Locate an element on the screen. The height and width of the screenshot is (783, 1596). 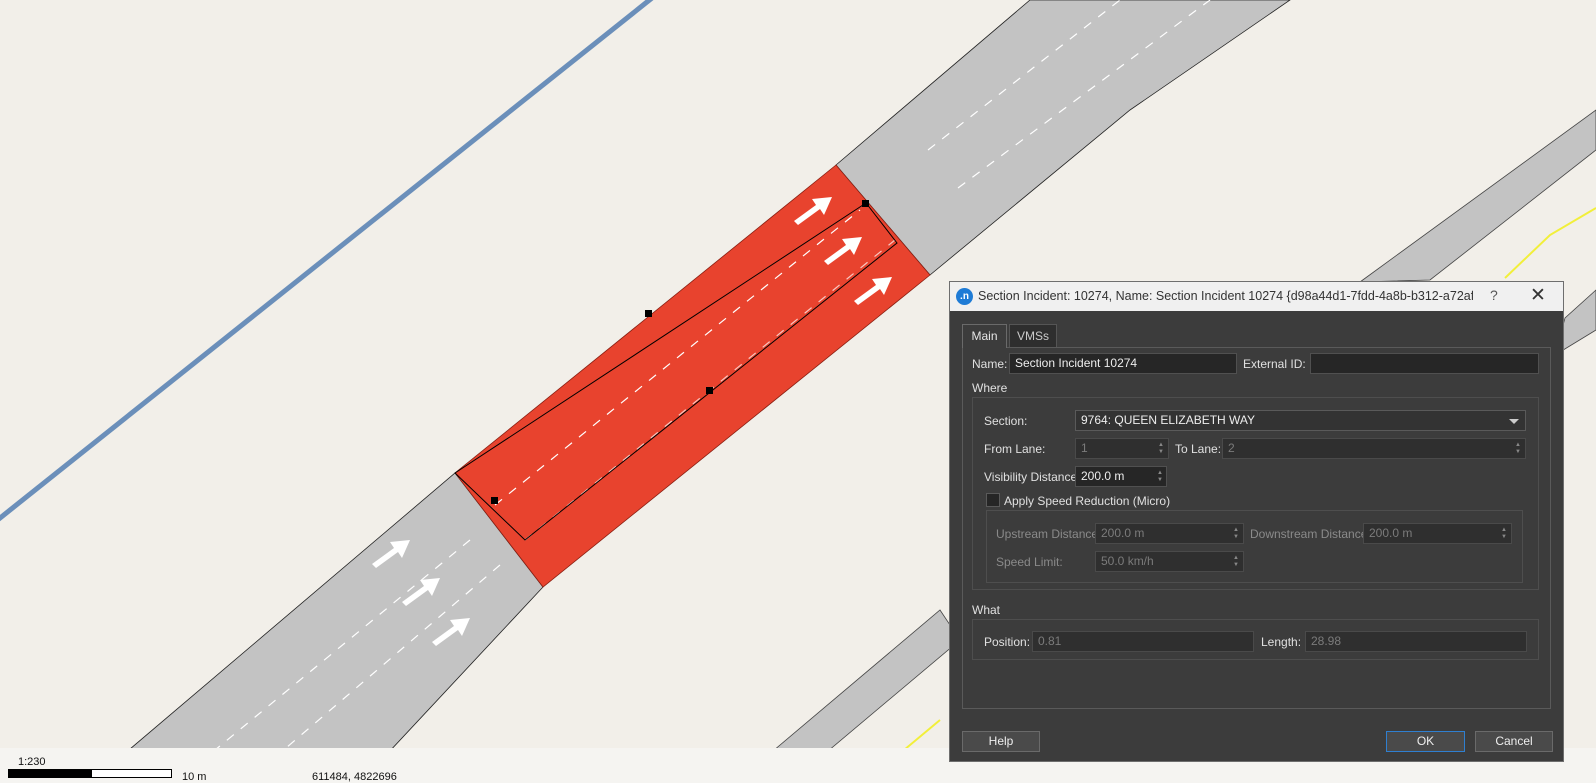
length-label: Length: is located at coordinates (1281, 642).